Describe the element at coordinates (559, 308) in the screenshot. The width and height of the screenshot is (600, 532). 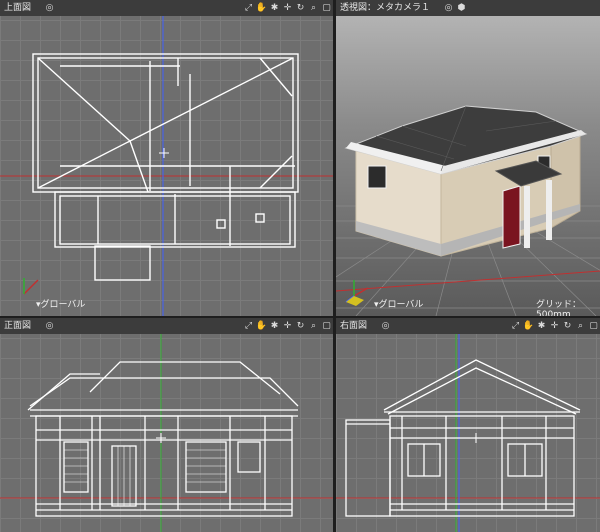
I see `grid-size-label: グリッド：500mm` at that location.